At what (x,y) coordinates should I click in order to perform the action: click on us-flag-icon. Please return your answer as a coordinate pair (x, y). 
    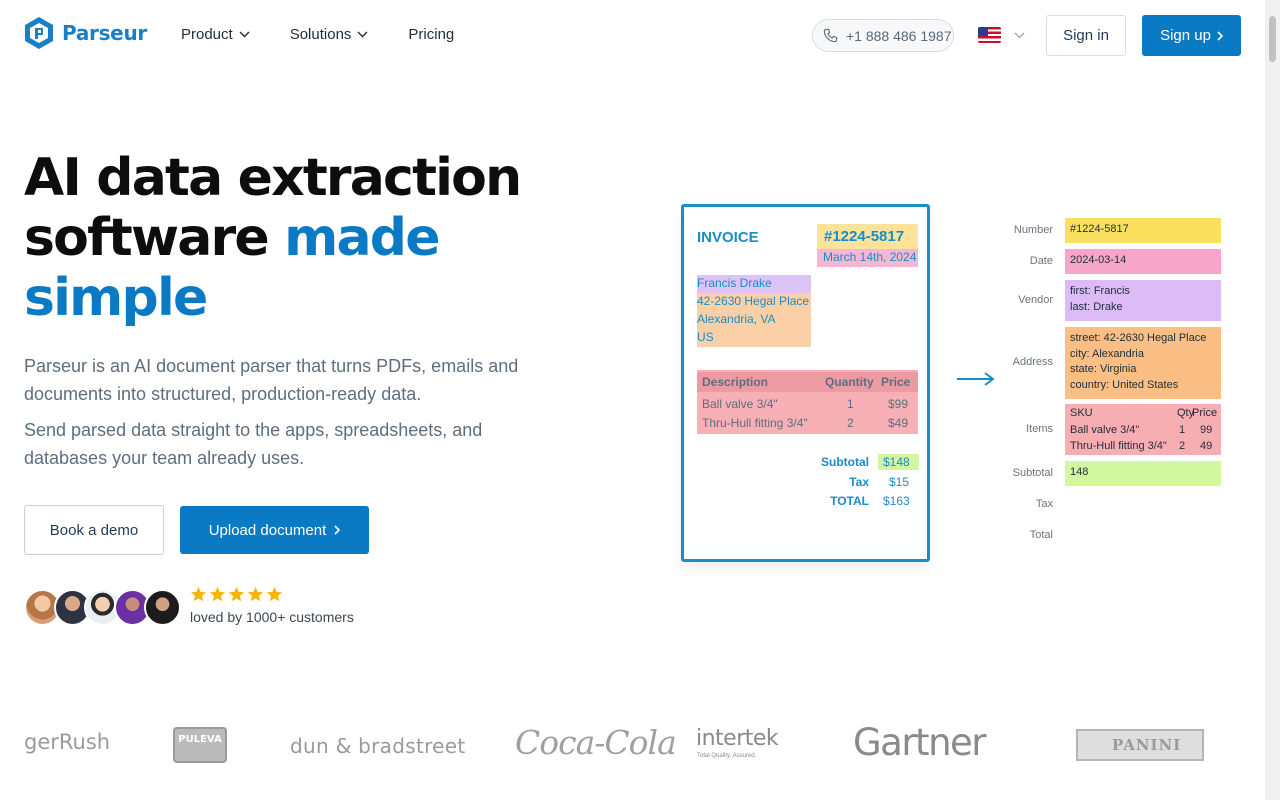
    Looking at the image, I should click on (989, 35).